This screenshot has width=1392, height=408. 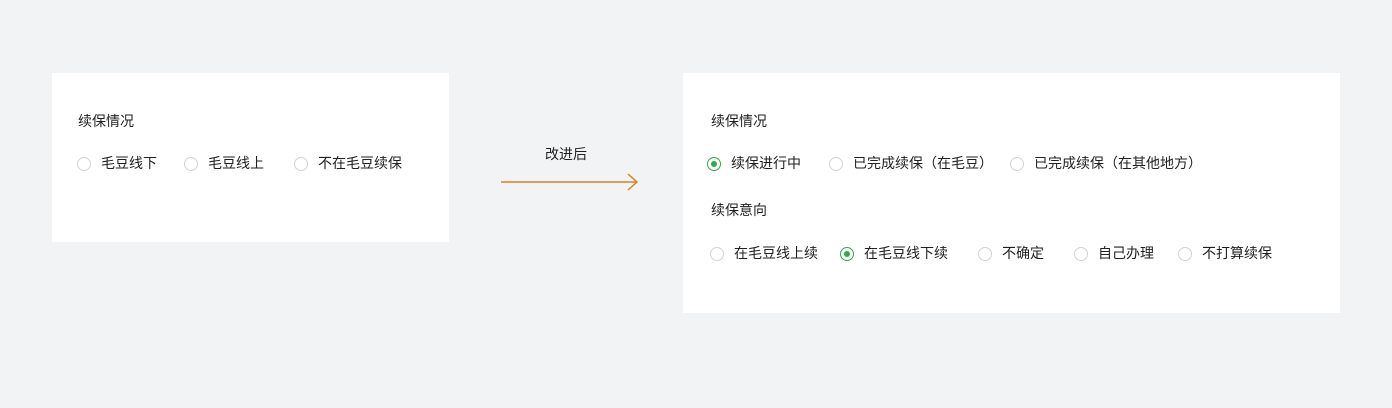 I want to click on before-card: 续保情况 毛豆线下 毛豆线上 不在毛豆续保, so click(x=250, y=157).